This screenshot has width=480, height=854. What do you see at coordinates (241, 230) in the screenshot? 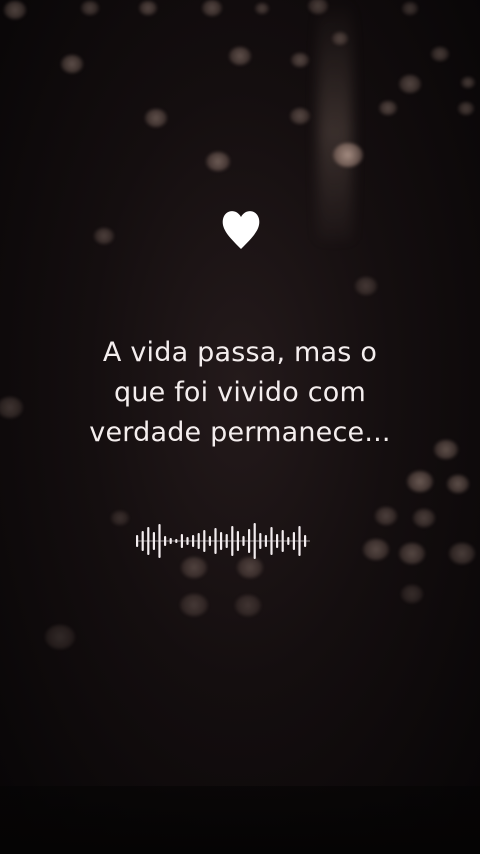
I see `heart-icon` at bounding box center [241, 230].